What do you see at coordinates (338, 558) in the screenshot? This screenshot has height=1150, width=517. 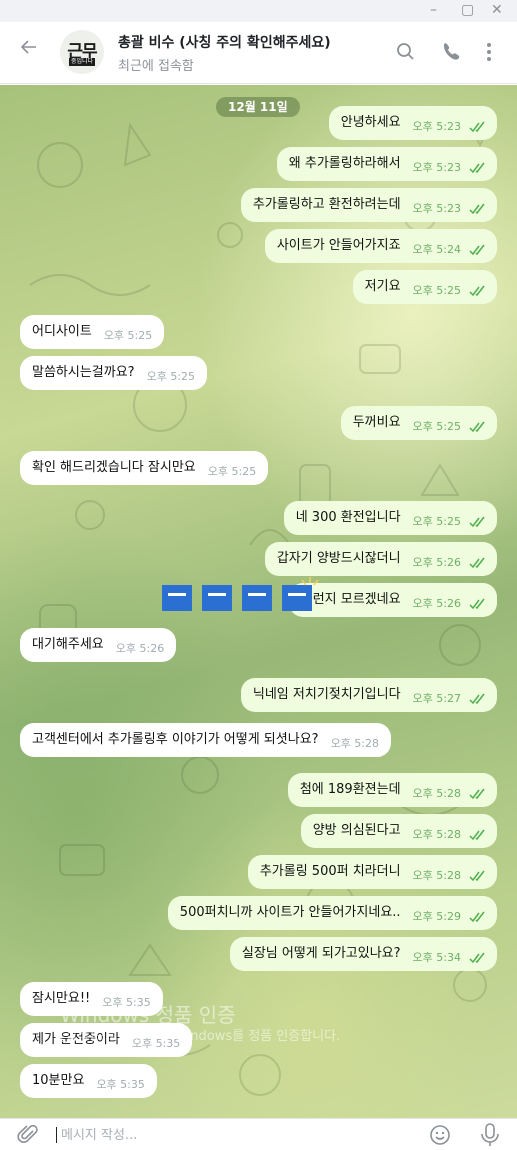 I see `message-text: 갑자기 양방드시잖더니` at bounding box center [338, 558].